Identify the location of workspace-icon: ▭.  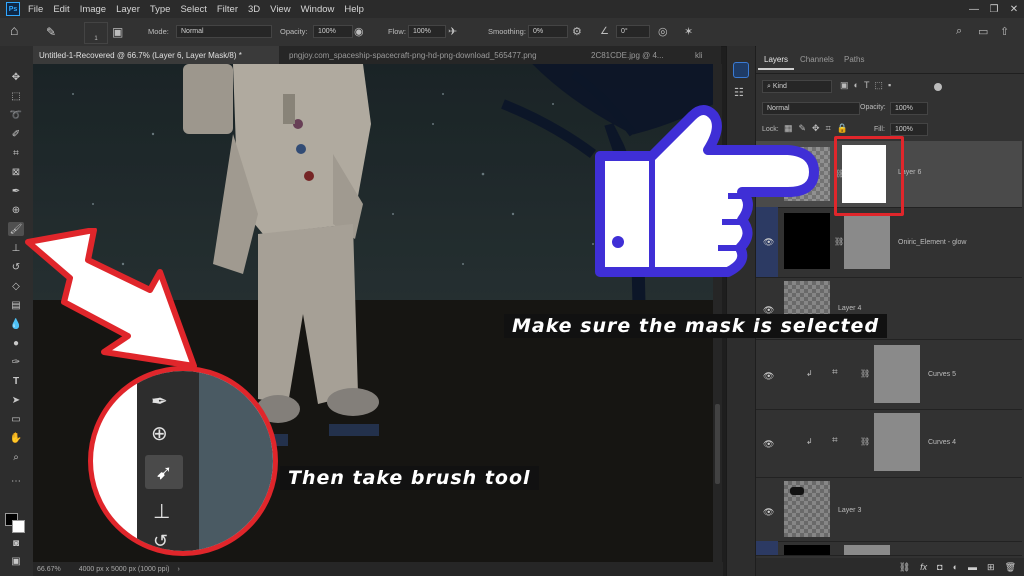
(983, 31).